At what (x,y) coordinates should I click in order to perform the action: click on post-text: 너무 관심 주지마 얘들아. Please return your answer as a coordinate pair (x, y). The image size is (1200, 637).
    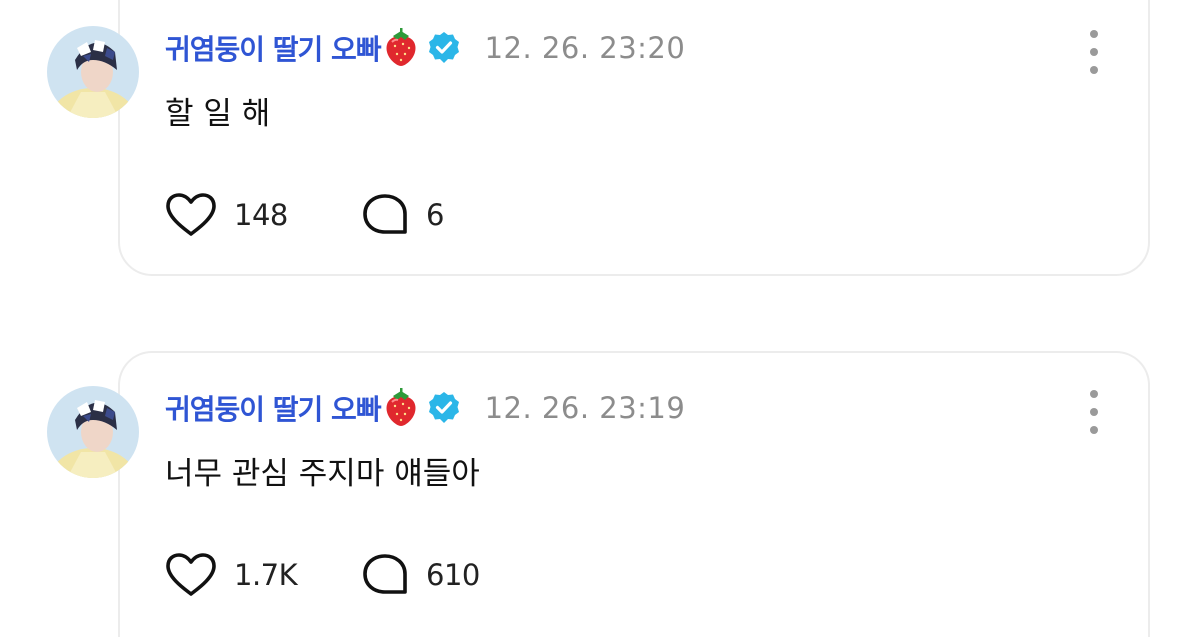
    Looking at the image, I should click on (322, 474).